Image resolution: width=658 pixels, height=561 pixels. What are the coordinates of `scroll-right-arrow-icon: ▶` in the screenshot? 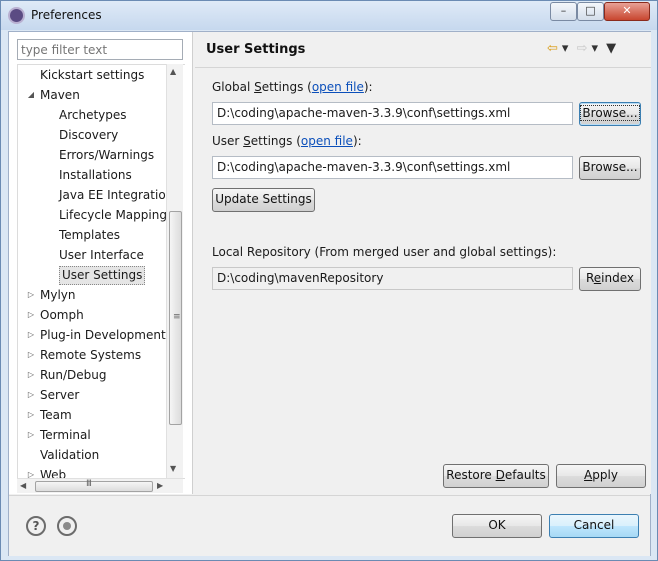 It's located at (160, 485).